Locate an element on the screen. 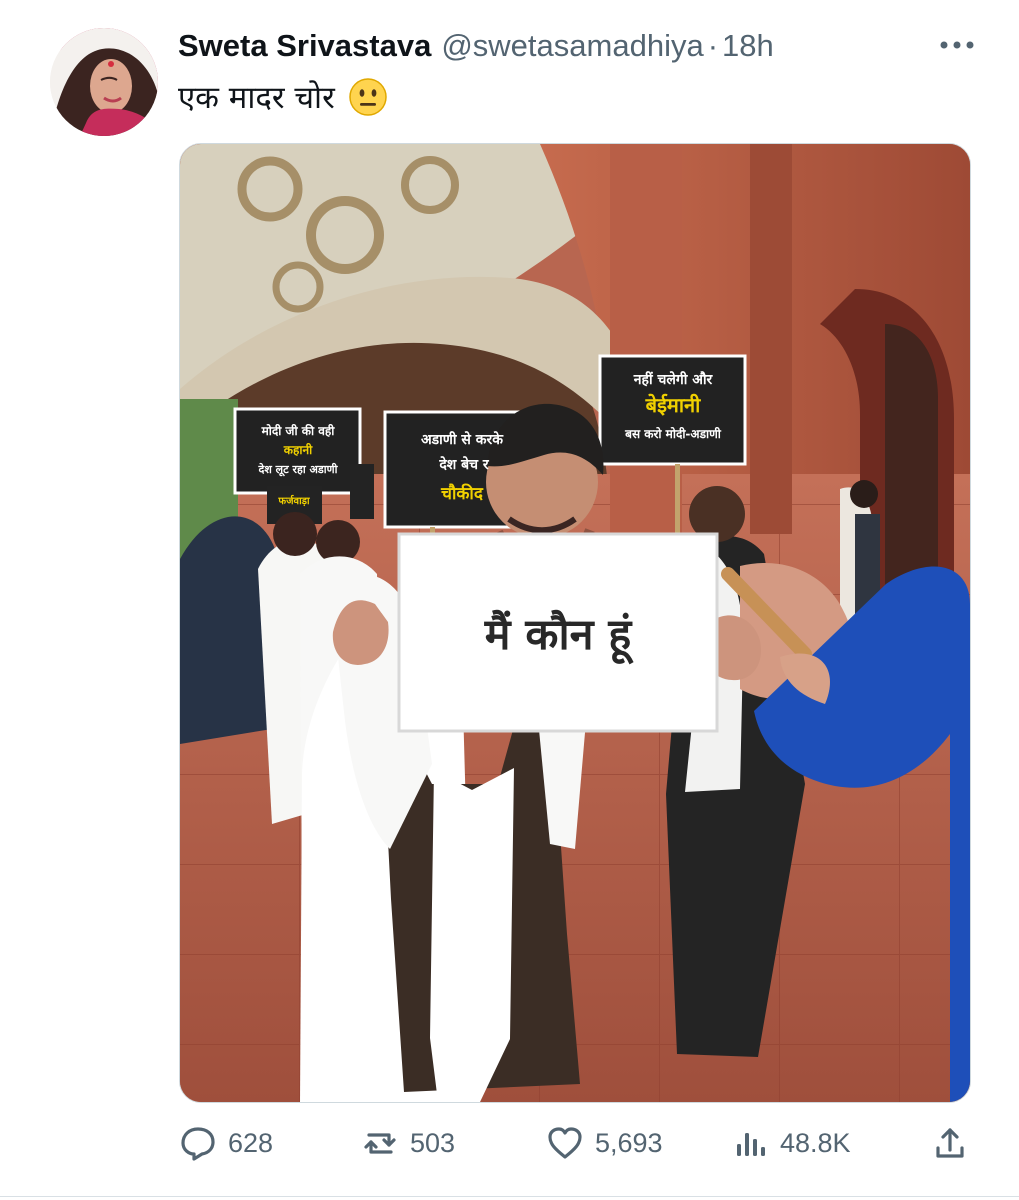 Image resolution: width=1019 pixels, height=1200 pixels. reply-icon is located at coordinates (198, 1144).